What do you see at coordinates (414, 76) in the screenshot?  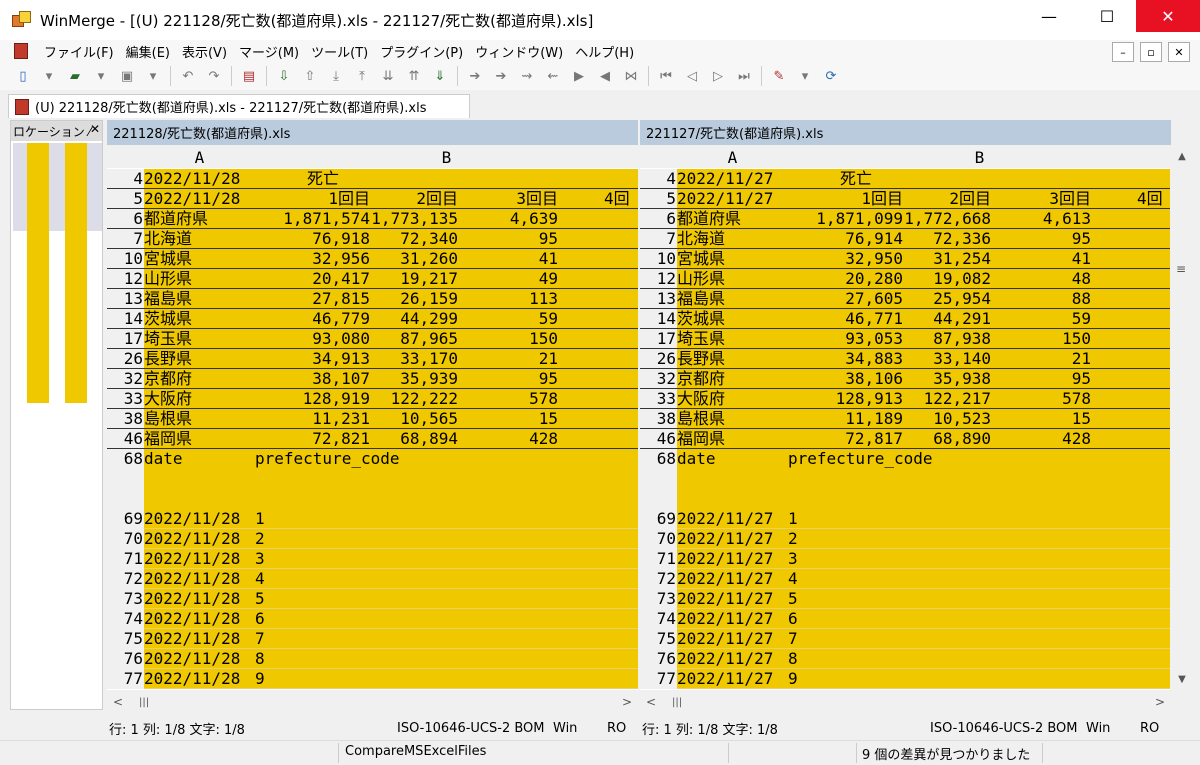 I see `goto-diff-icon: ⇈` at bounding box center [414, 76].